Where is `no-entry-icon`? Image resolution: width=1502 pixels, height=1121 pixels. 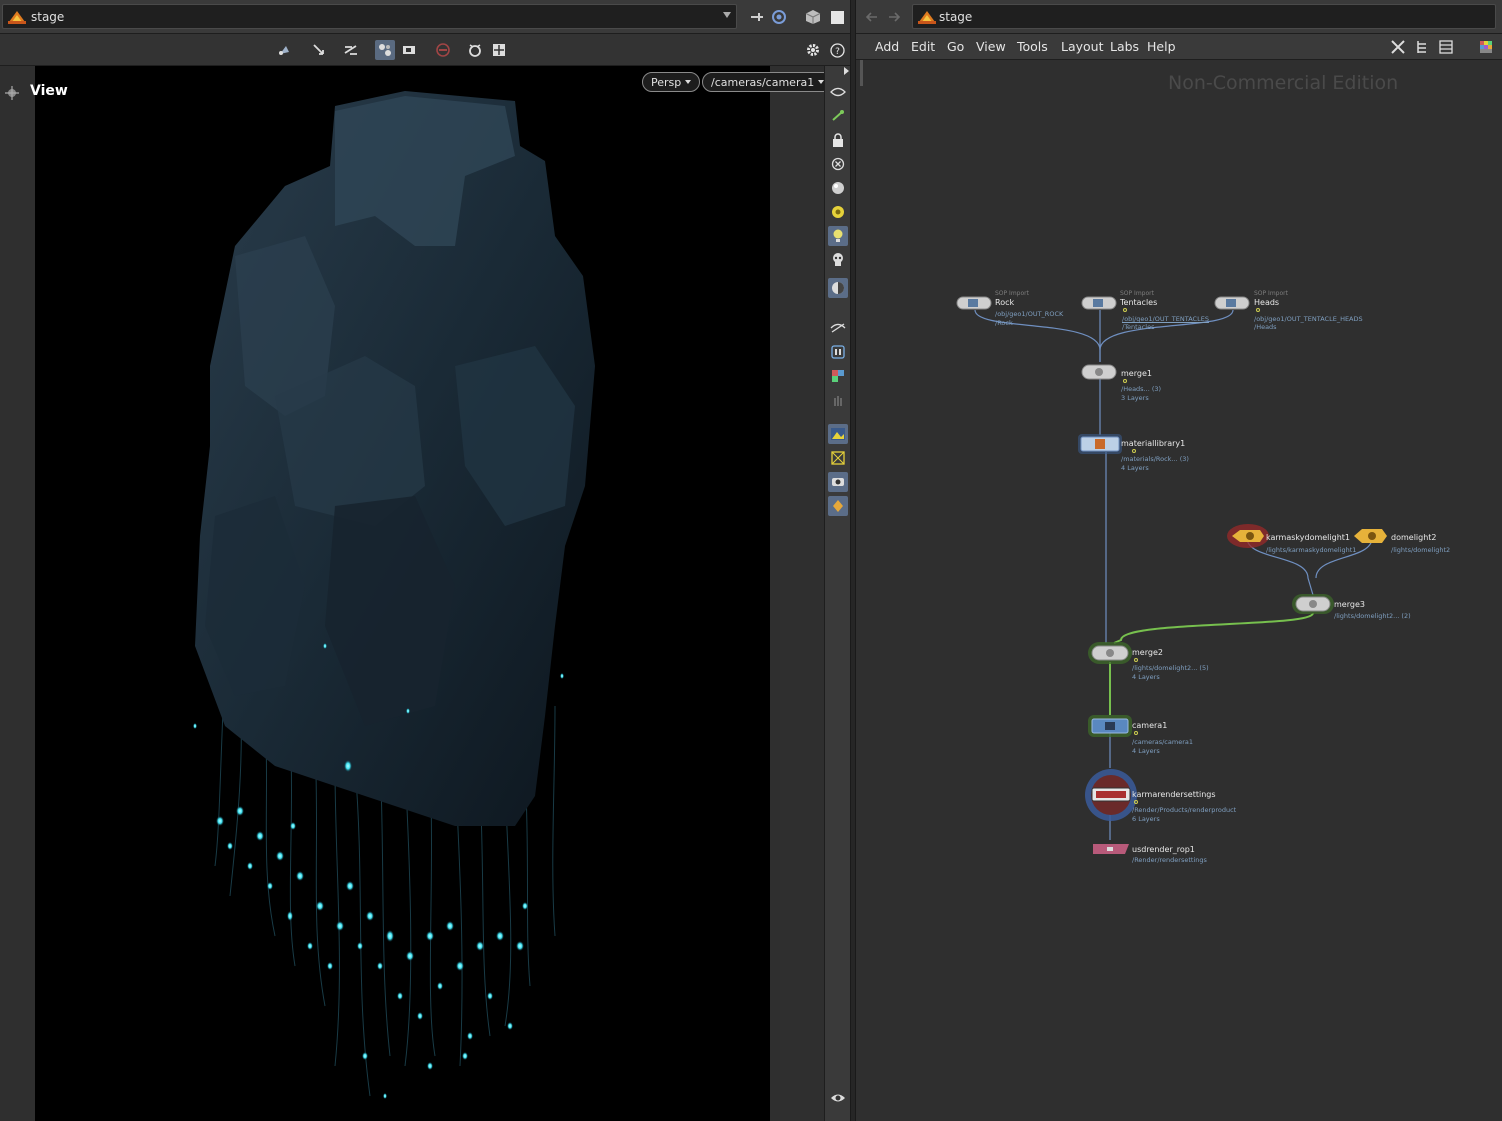
no-entry-icon is located at coordinates (443, 50).